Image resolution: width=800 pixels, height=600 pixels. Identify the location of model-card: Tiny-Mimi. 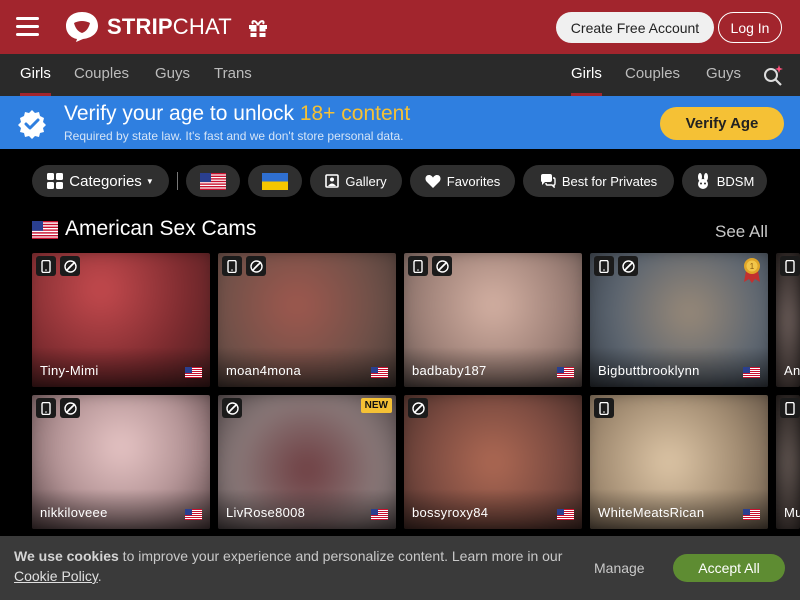
(121, 320).